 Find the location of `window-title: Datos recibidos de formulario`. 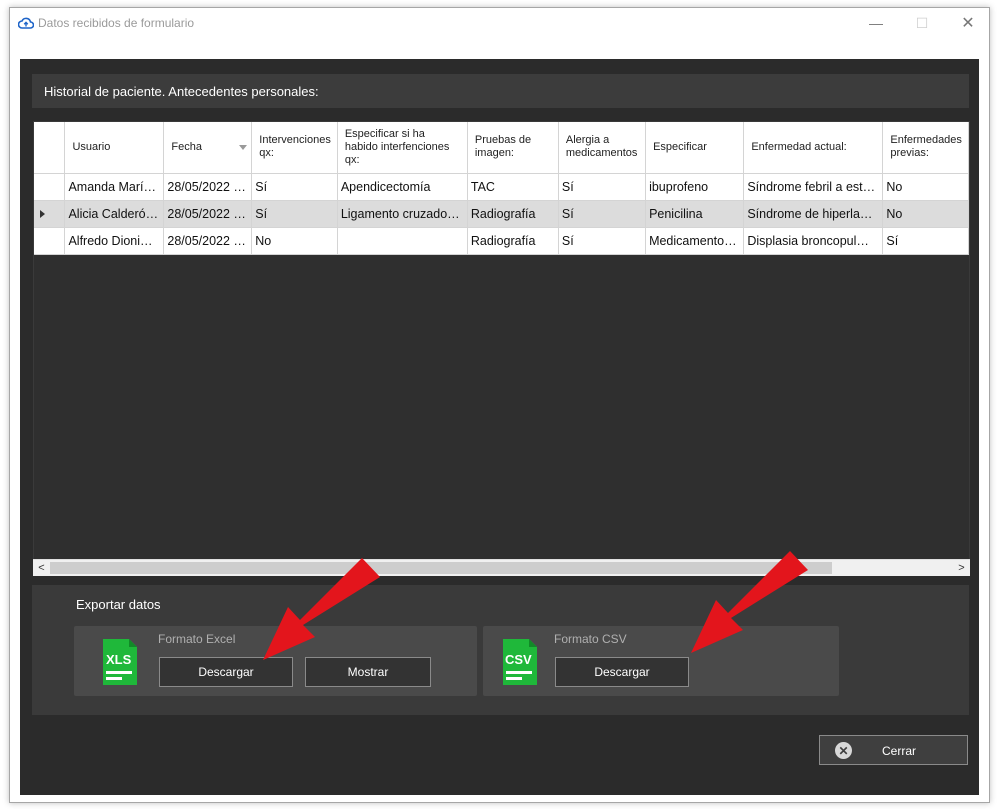

window-title: Datos recibidos de formulario is located at coordinates (116, 23).